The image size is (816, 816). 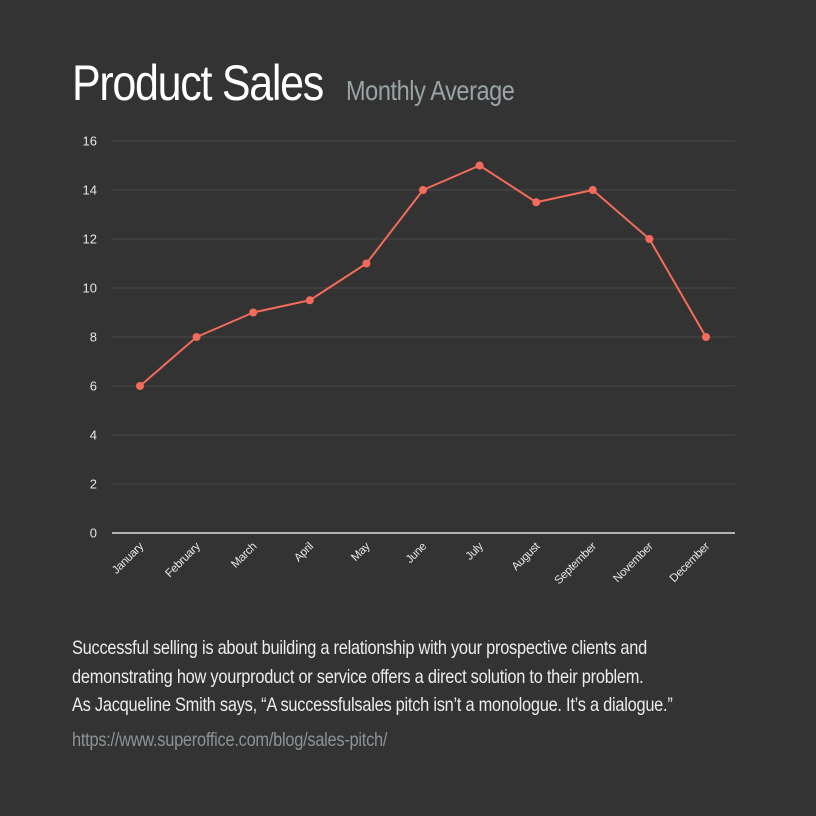 What do you see at coordinates (244, 556) in the screenshot?
I see `x-tick-label: March` at bounding box center [244, 556].